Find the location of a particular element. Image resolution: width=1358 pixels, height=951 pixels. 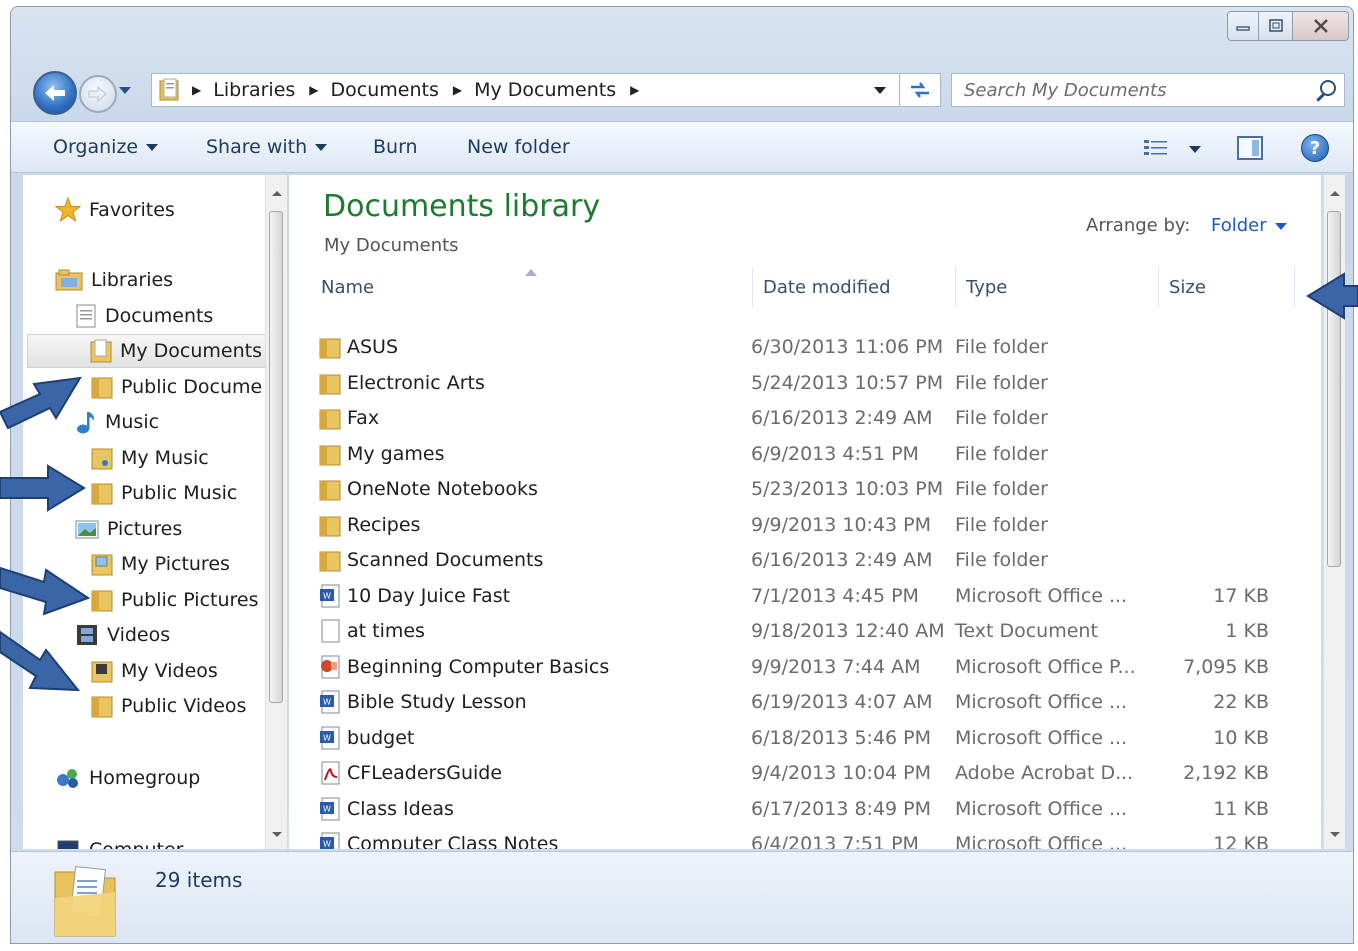

annotation-arrow-public-videos is located at coordinates (40, 661).